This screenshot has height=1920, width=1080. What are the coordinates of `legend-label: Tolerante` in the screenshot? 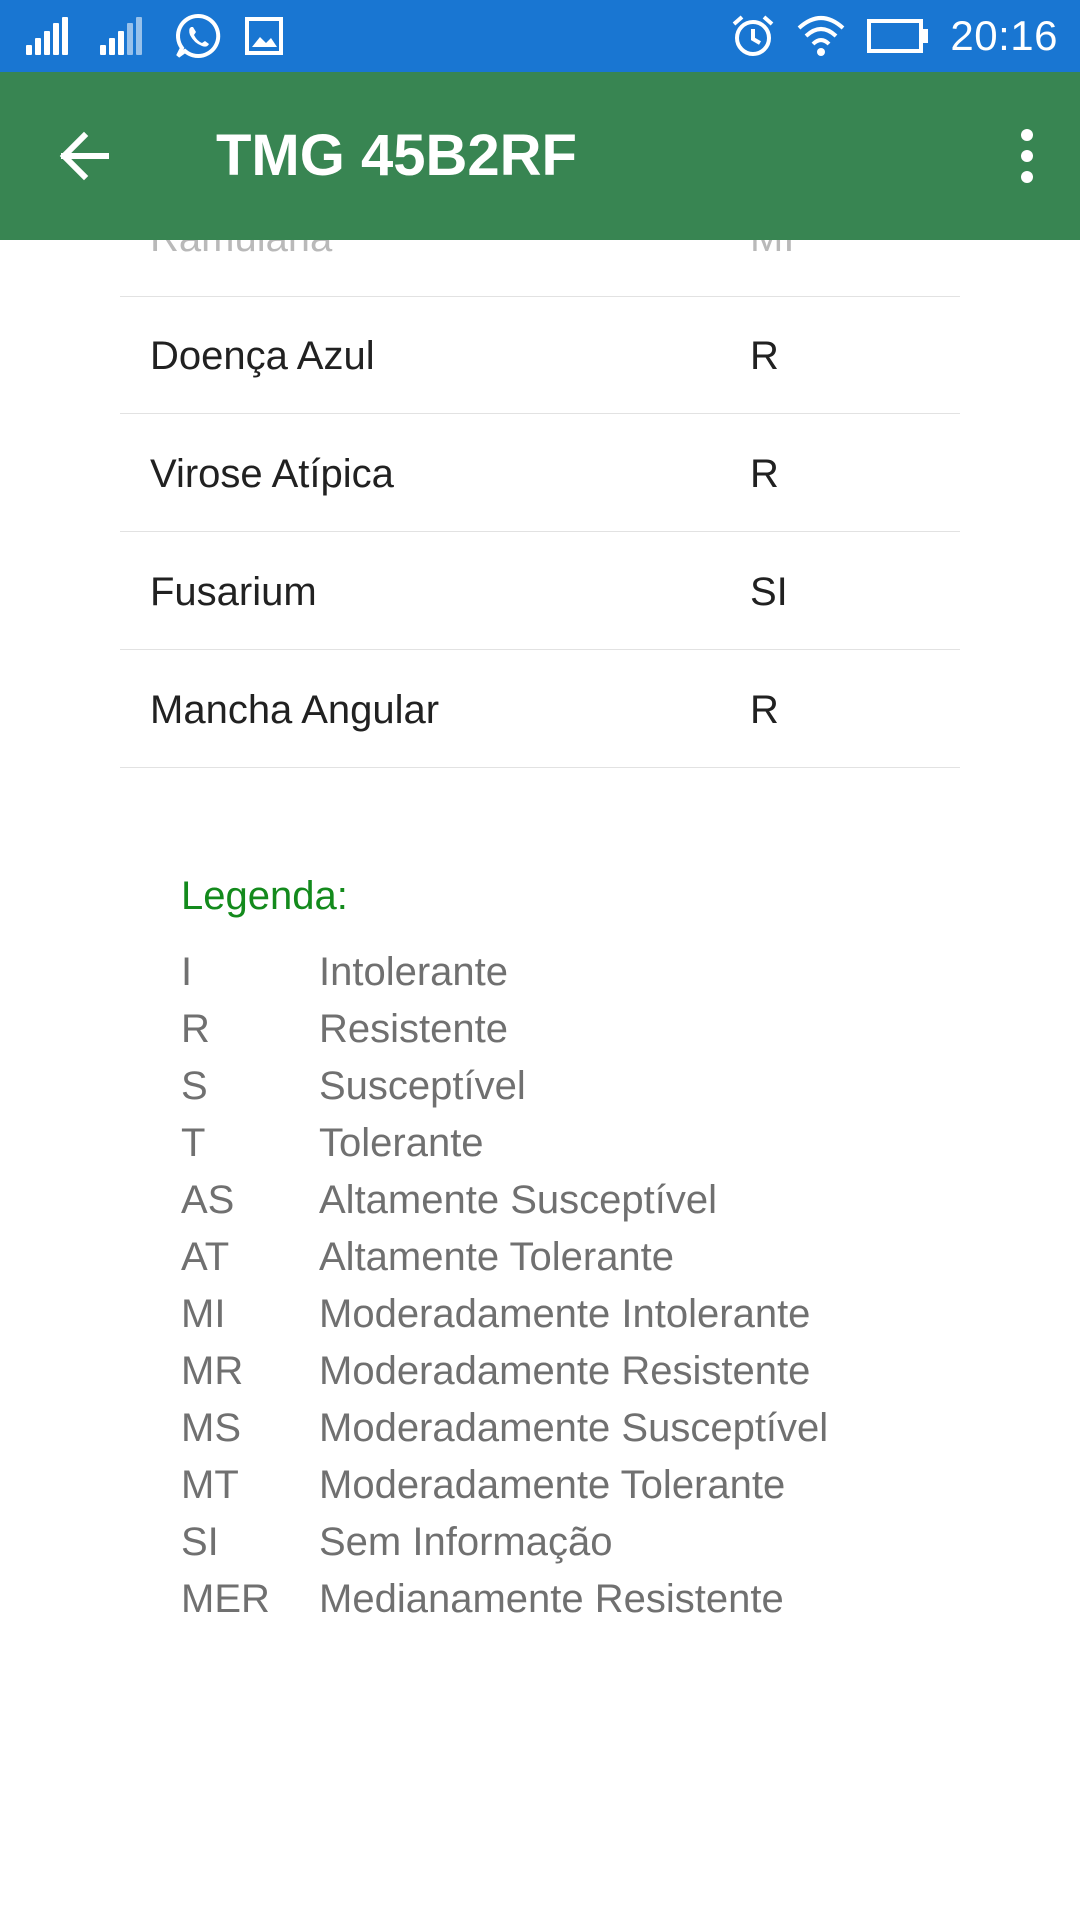 It's located at (401, 1143).